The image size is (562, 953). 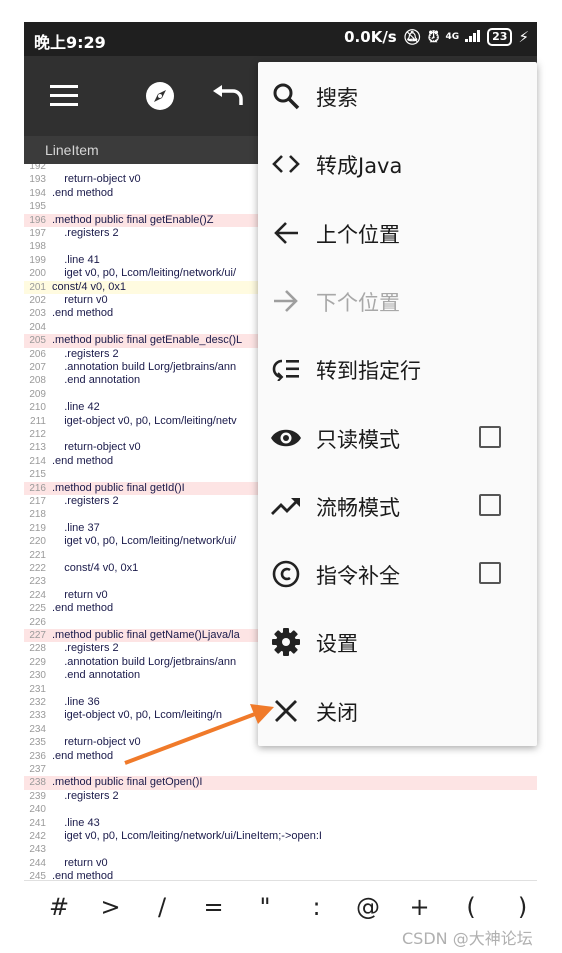 I want to click on menu-item: 指令补全, so click(x=397, y=574).